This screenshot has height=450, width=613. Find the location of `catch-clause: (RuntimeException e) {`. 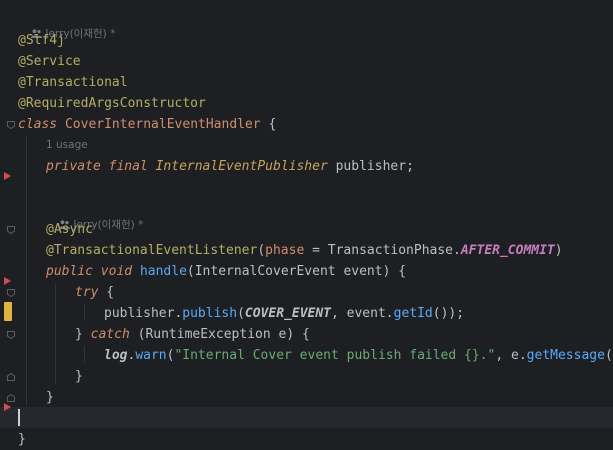

catch-clause: (RuntimeException e) { is located at coordinates (219, 334).